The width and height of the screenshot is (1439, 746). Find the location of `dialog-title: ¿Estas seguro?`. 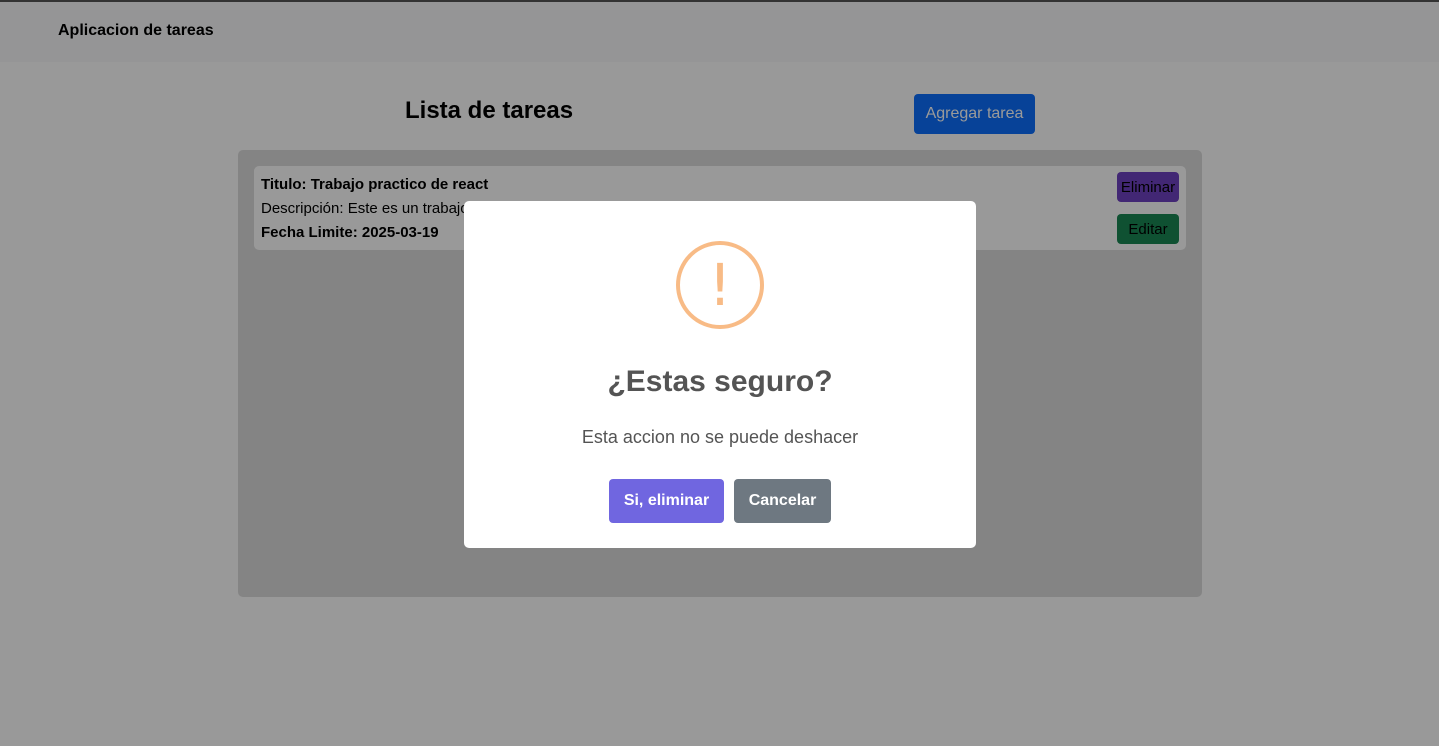

dialog-title: ¿Estas seguro? is located at coordinates (720, 381).